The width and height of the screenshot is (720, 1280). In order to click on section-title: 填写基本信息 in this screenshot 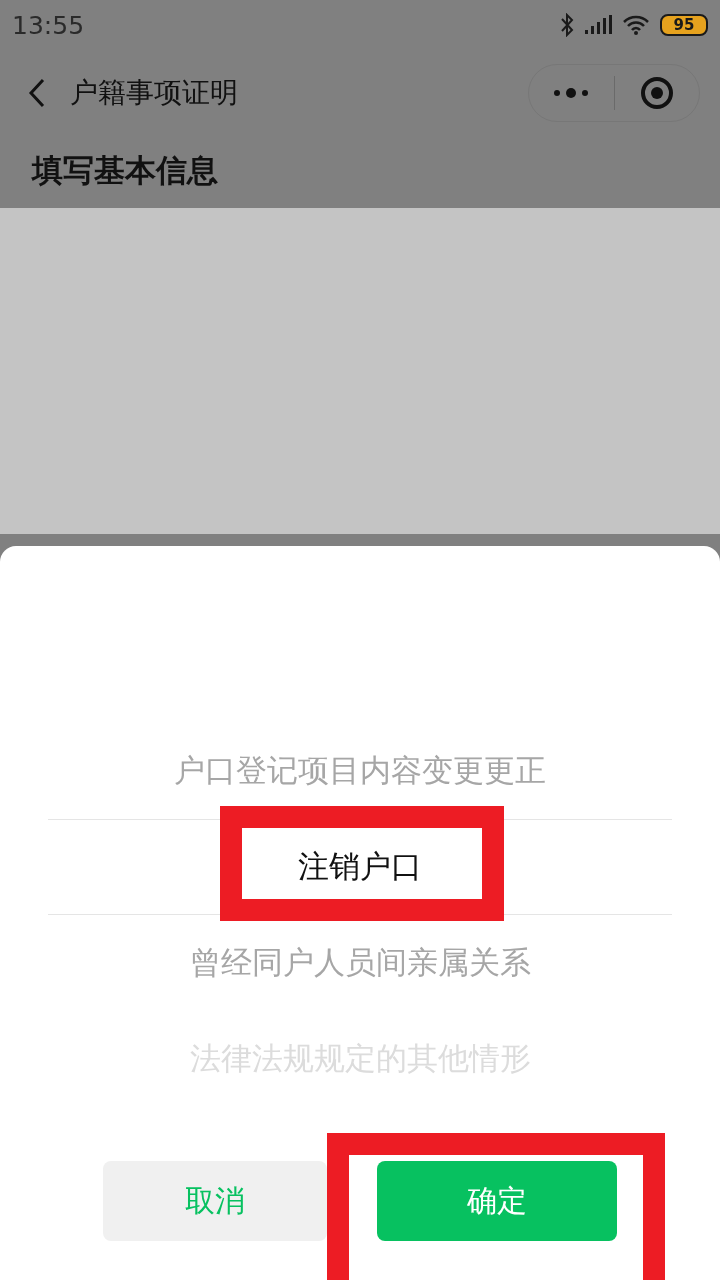, I will do `click(124, 170)`.